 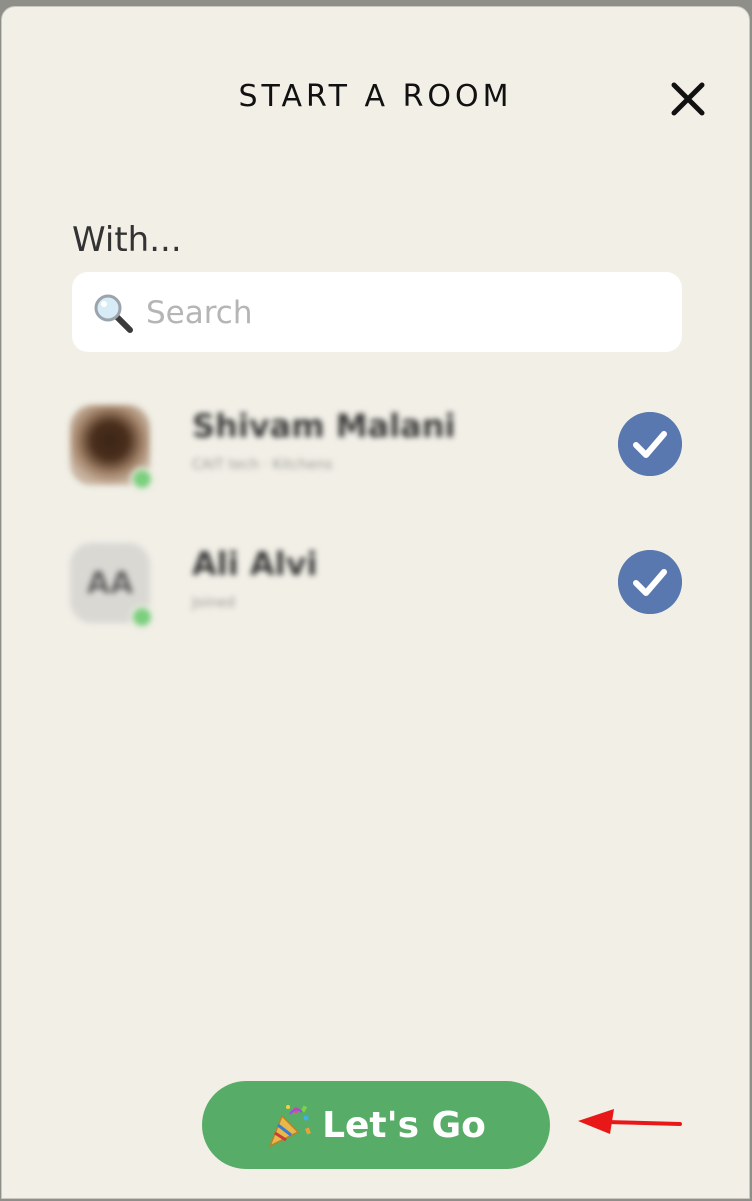 What do you see at coordinates (396, 313) in the screenshot?
I see `search-input` at bounding box center [396, 313].